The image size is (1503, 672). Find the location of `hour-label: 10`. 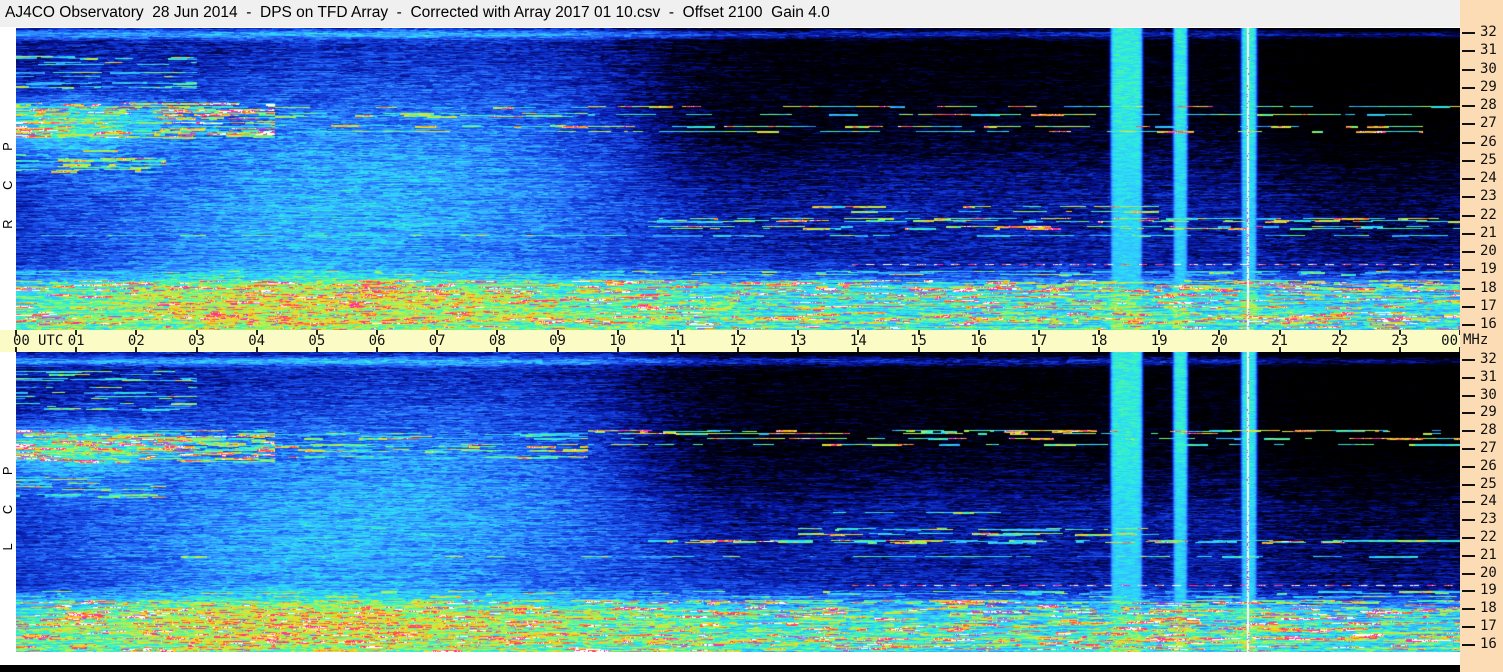

hour-label: 10 is located at coordinates (618, 341).